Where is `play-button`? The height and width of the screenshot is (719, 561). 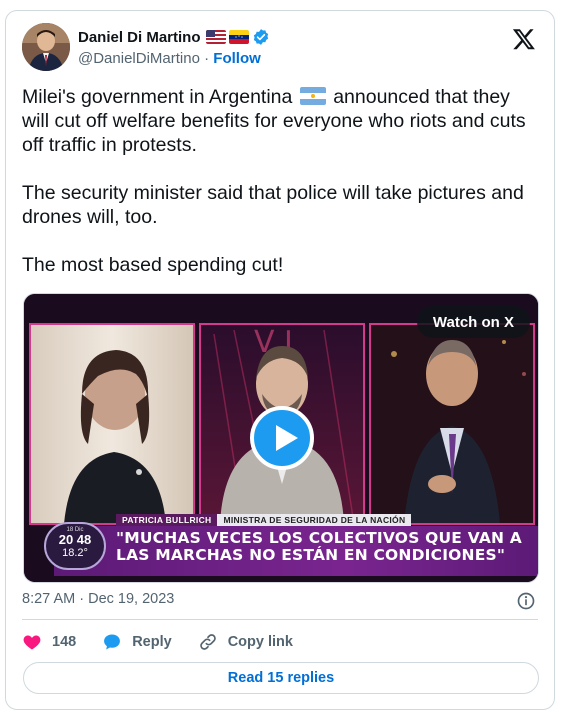
play-button is located at coordinates (282, 438).